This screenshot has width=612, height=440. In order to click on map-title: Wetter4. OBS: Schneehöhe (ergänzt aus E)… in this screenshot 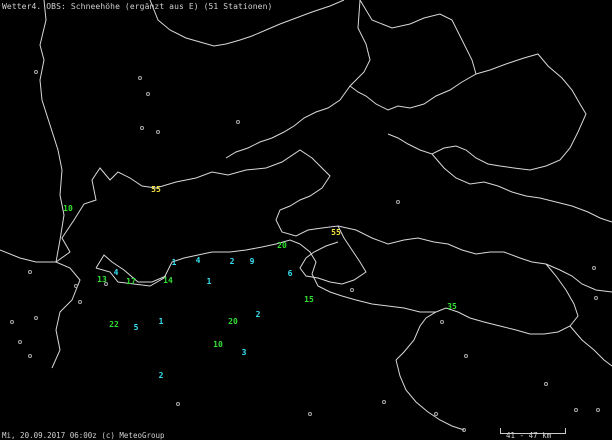, I will do `click(137, 6)`.